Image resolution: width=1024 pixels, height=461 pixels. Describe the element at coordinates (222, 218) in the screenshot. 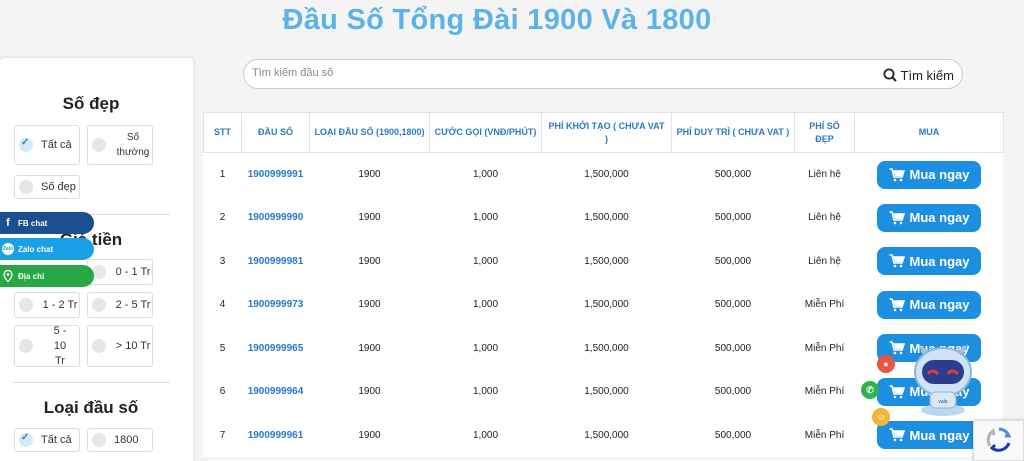

I see `cell-stt: 2` at that location.